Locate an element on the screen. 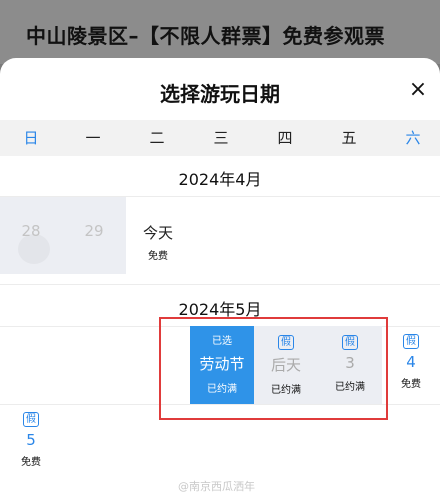 This screenshot has width=440, height=496. day-cell-today: 今天 免费 is located at coordinates (158, 242).